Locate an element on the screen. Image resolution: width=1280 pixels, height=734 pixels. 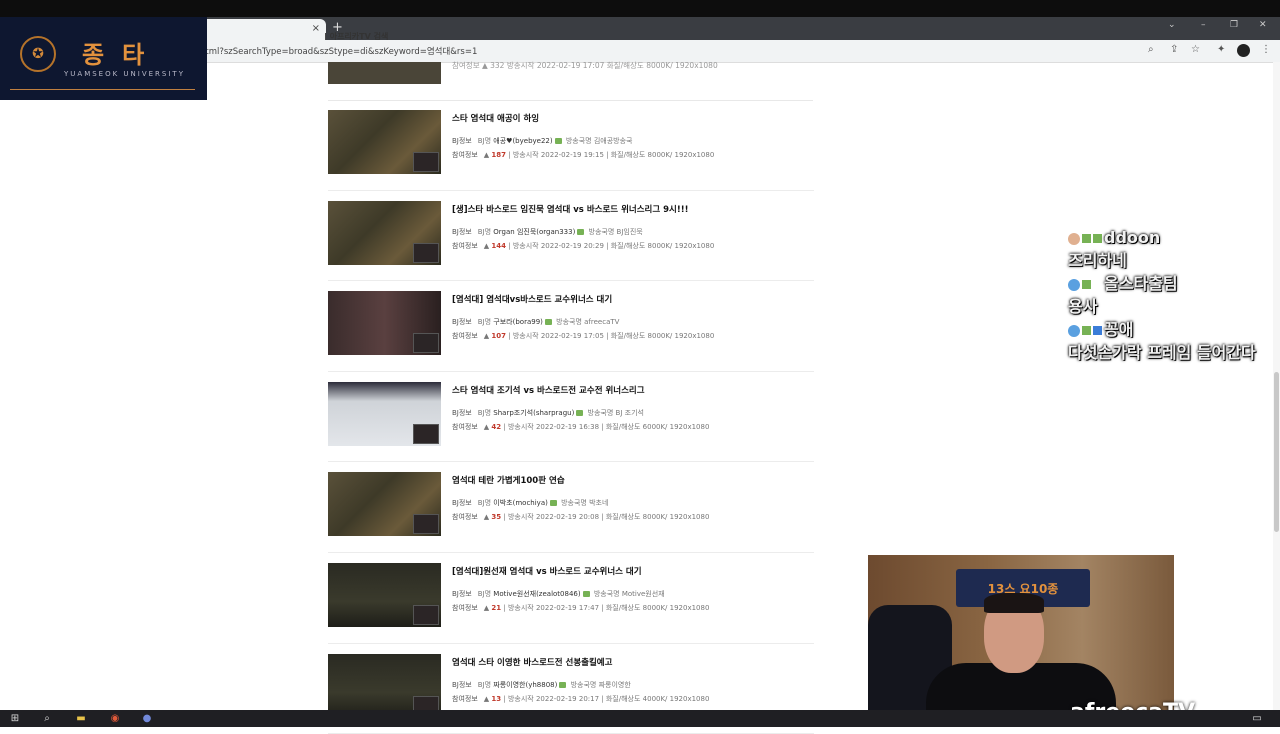
viewer-icon: ▲ is located at coordinates (486, 245).